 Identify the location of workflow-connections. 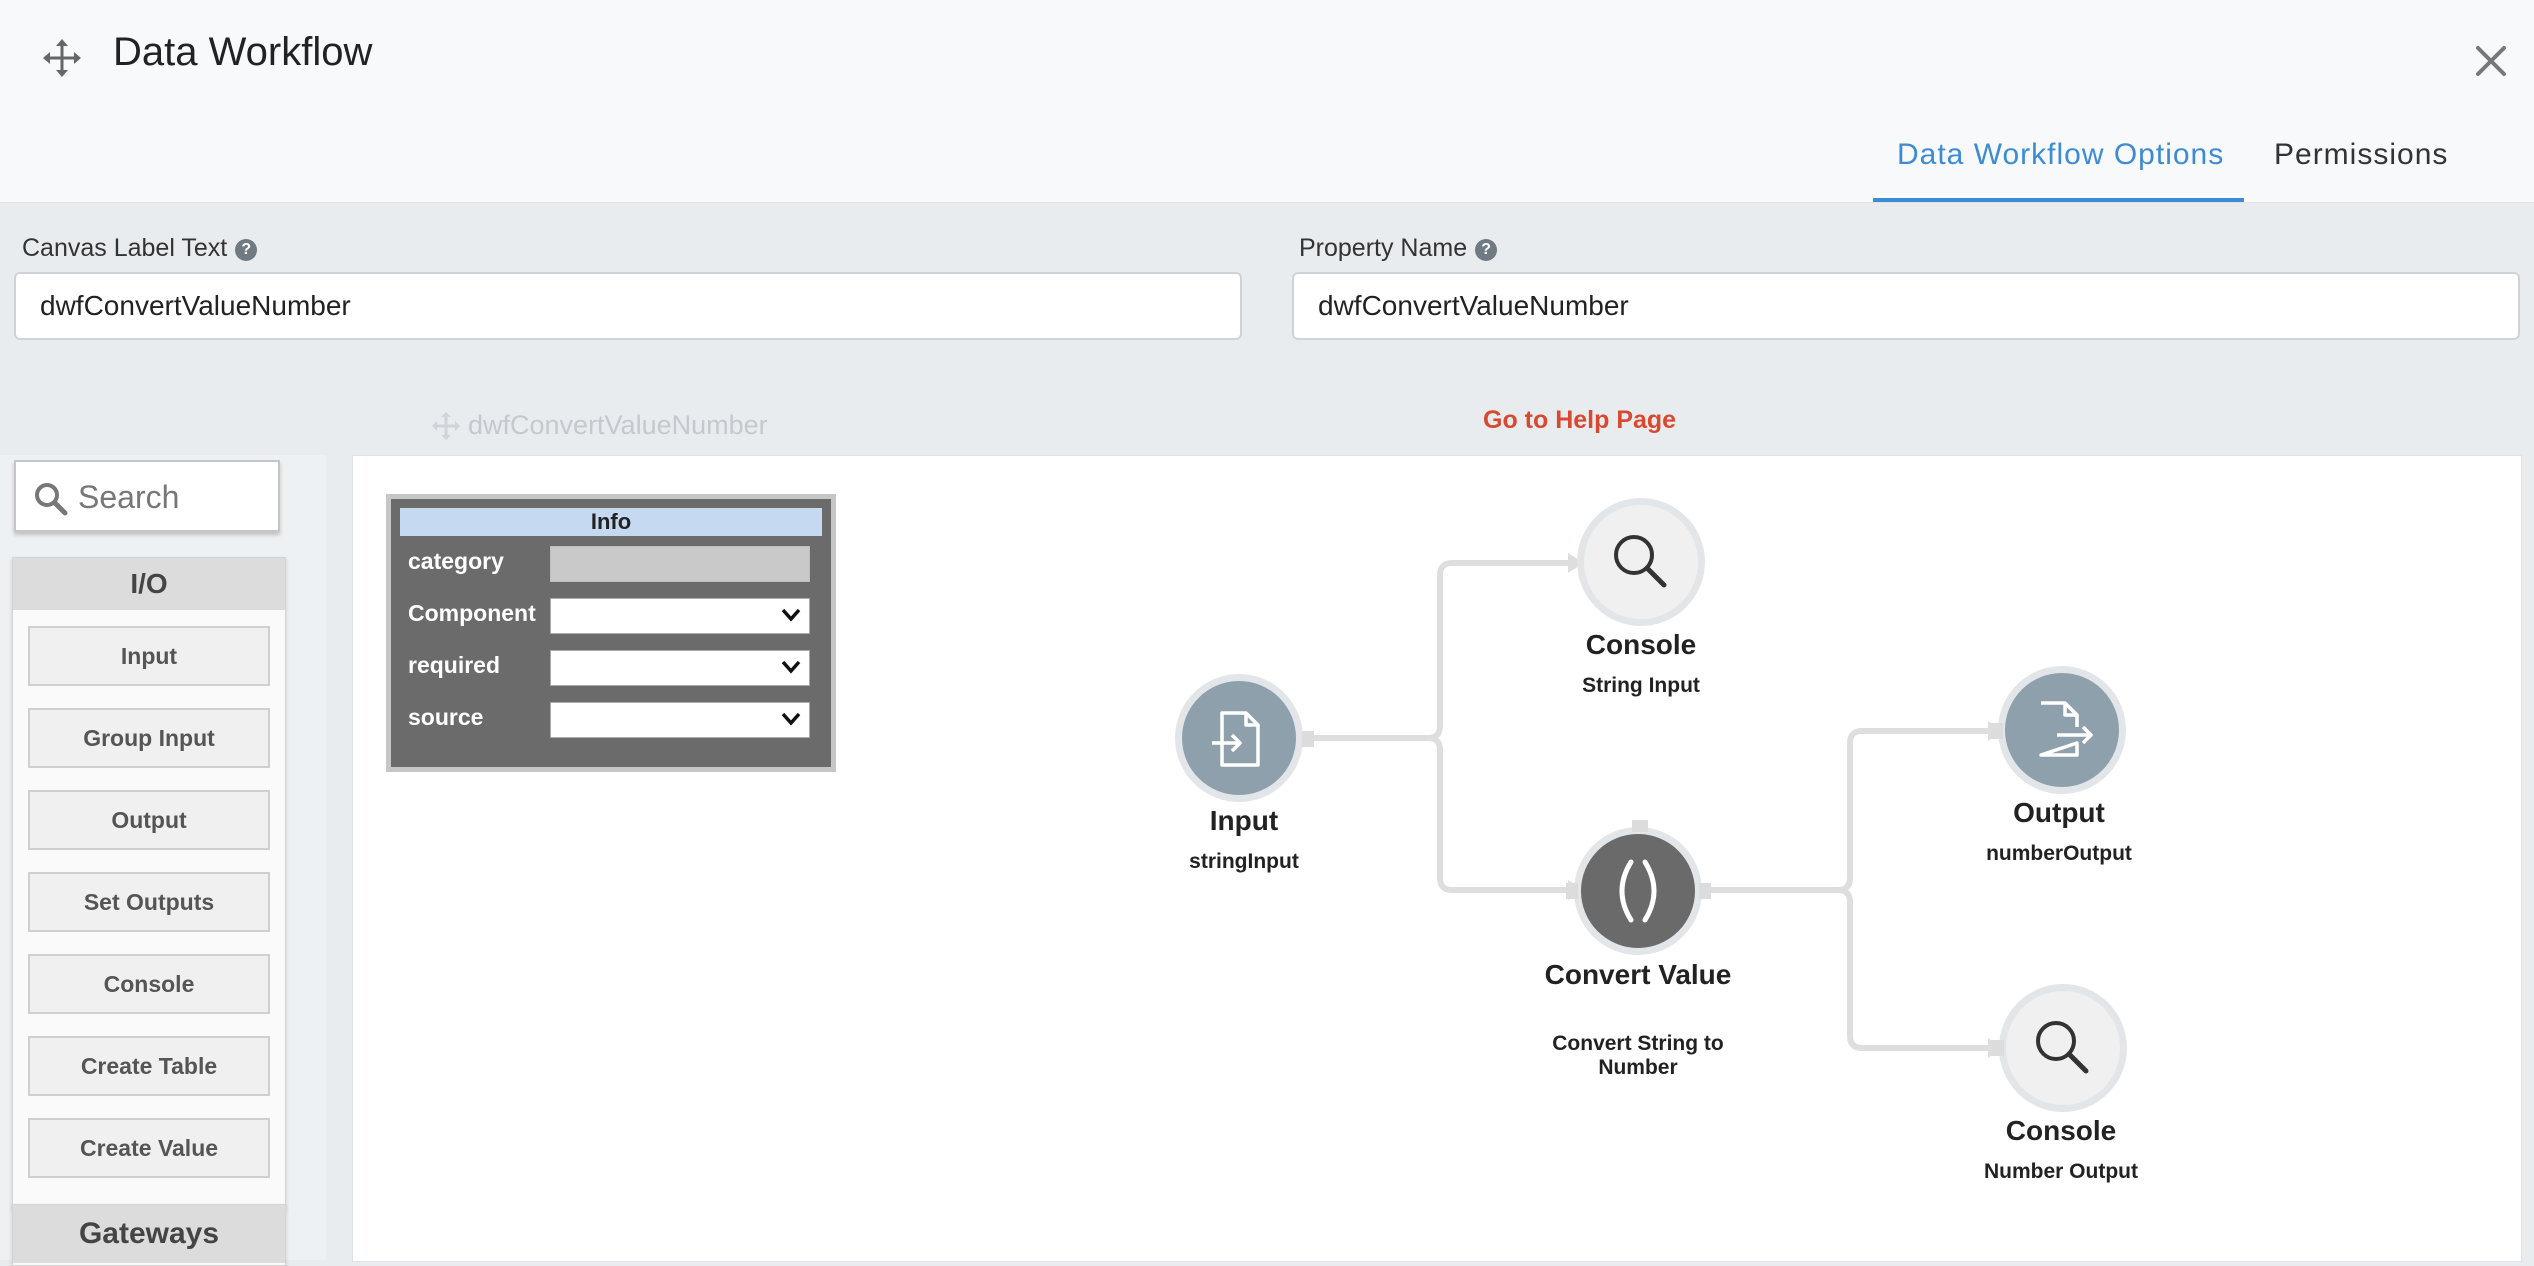
(1655, 805).